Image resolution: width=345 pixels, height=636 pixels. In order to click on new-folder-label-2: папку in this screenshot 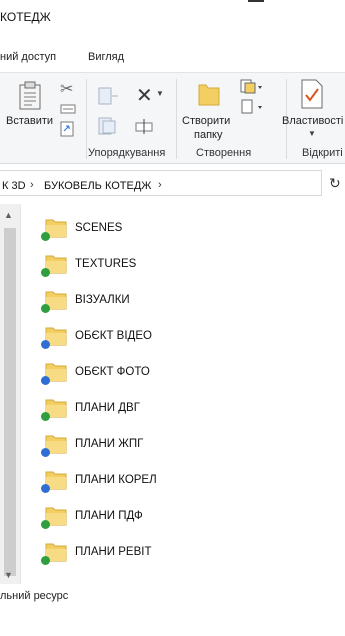, I will do `click(208, 135)`.